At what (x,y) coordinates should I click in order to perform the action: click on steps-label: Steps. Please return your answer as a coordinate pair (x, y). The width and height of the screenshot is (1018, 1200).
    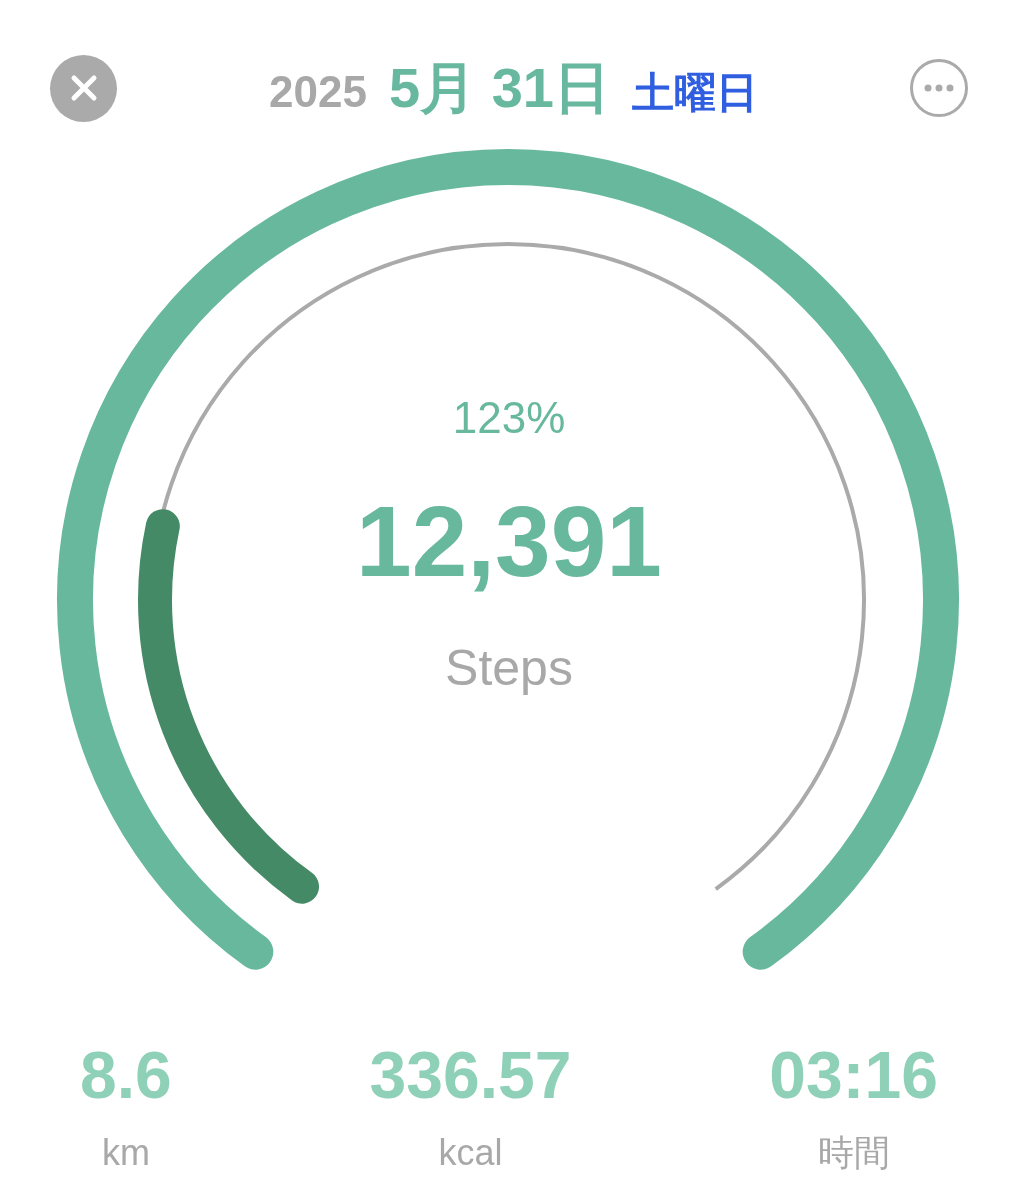
    Looking at the image, I should click on (509, 668).